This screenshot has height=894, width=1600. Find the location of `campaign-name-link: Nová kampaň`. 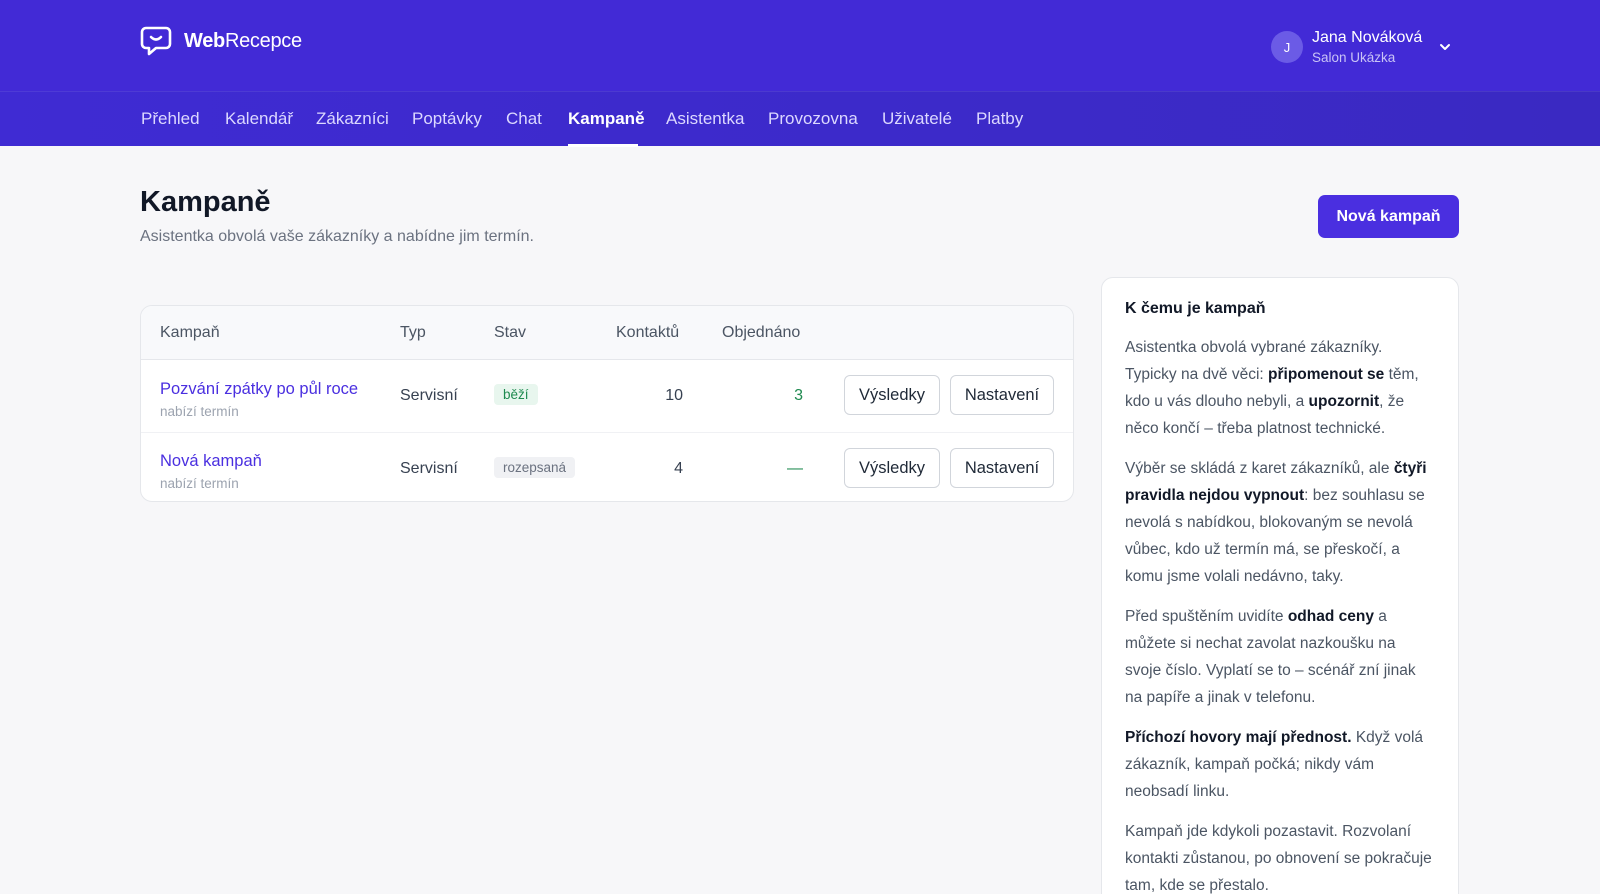

campaign-name-link: Nová kampaň is located at coordinates (211, 461).